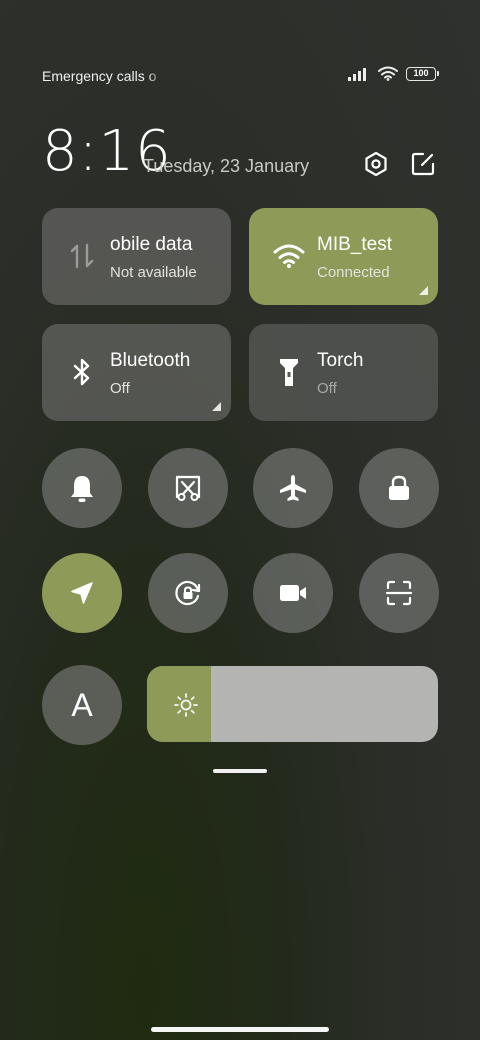  I want to click on settings-icon, so click(376, 164).